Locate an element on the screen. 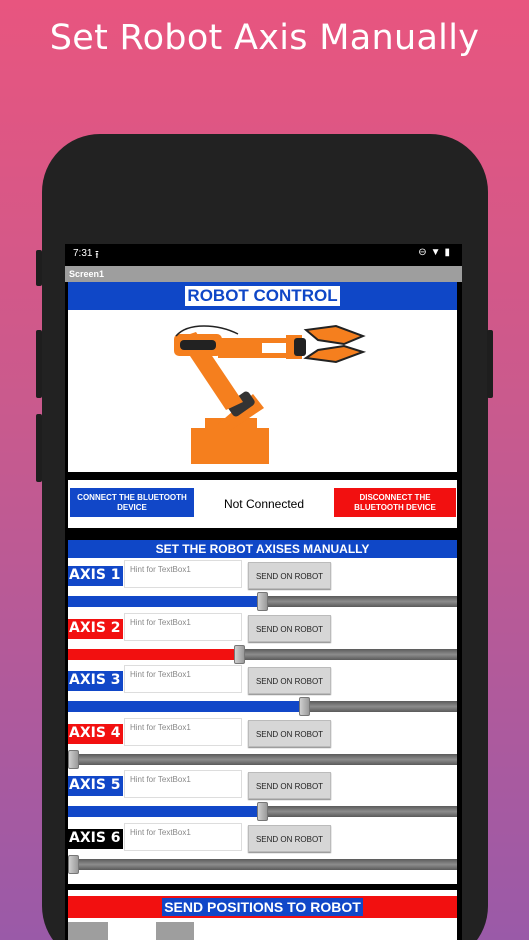  axis-label: AXIS 4 is located at coordinates (95, 733).